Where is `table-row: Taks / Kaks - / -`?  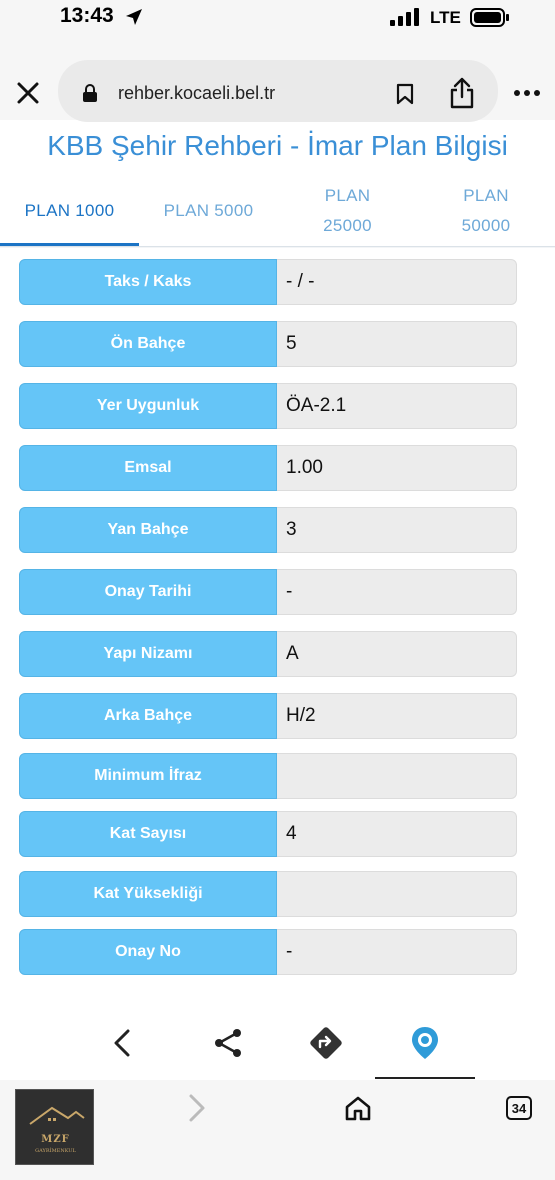 table-row: Taks / Kaks - / - is located at coordinates (268, 282).